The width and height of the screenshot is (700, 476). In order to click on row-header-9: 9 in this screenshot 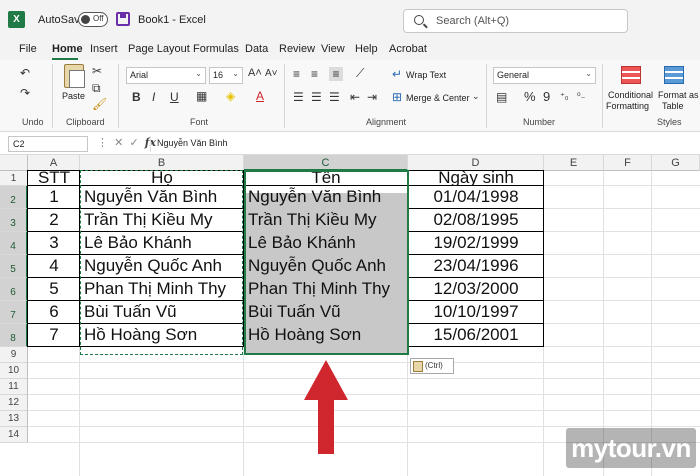, I will do `click(14, 355)`.